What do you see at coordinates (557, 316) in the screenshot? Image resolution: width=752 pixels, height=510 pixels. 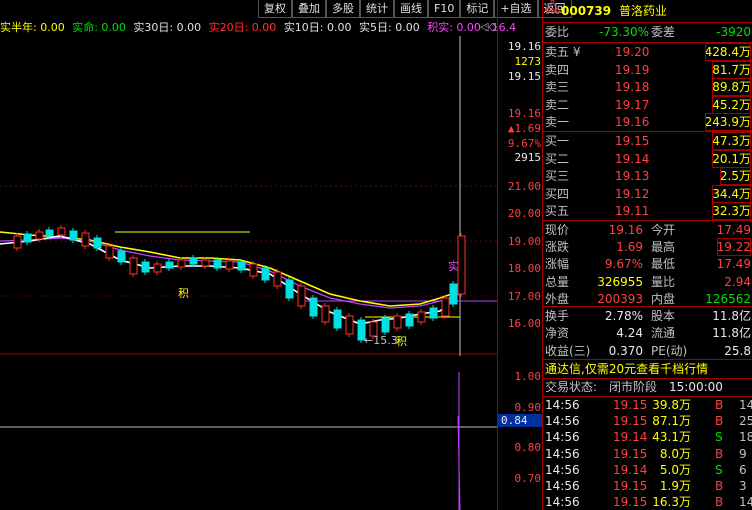 I see `fund-label: 换手` at bounding box center [557, 316].